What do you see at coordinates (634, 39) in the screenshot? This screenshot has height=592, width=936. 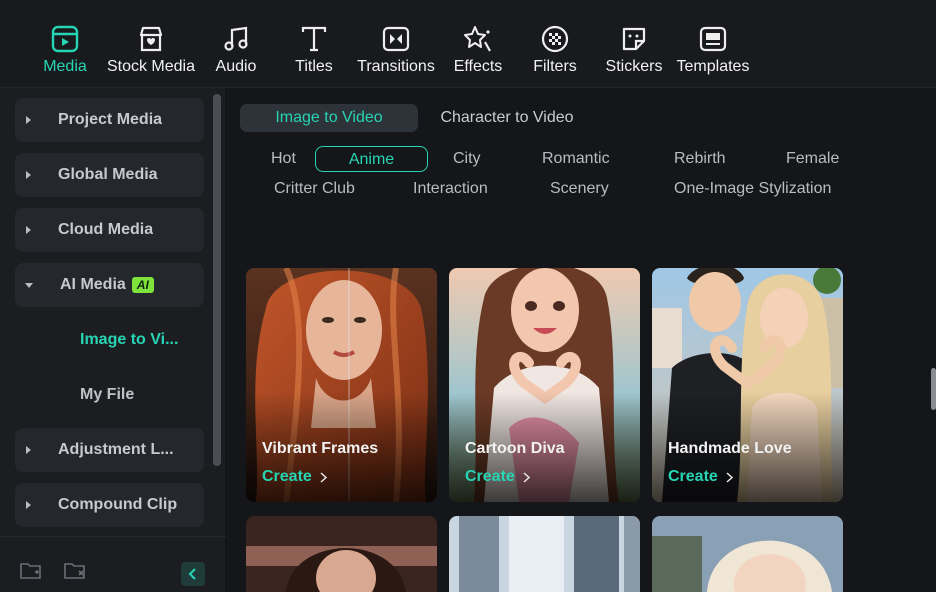 I see `stickers-icon` at bounding box center [634, 39].